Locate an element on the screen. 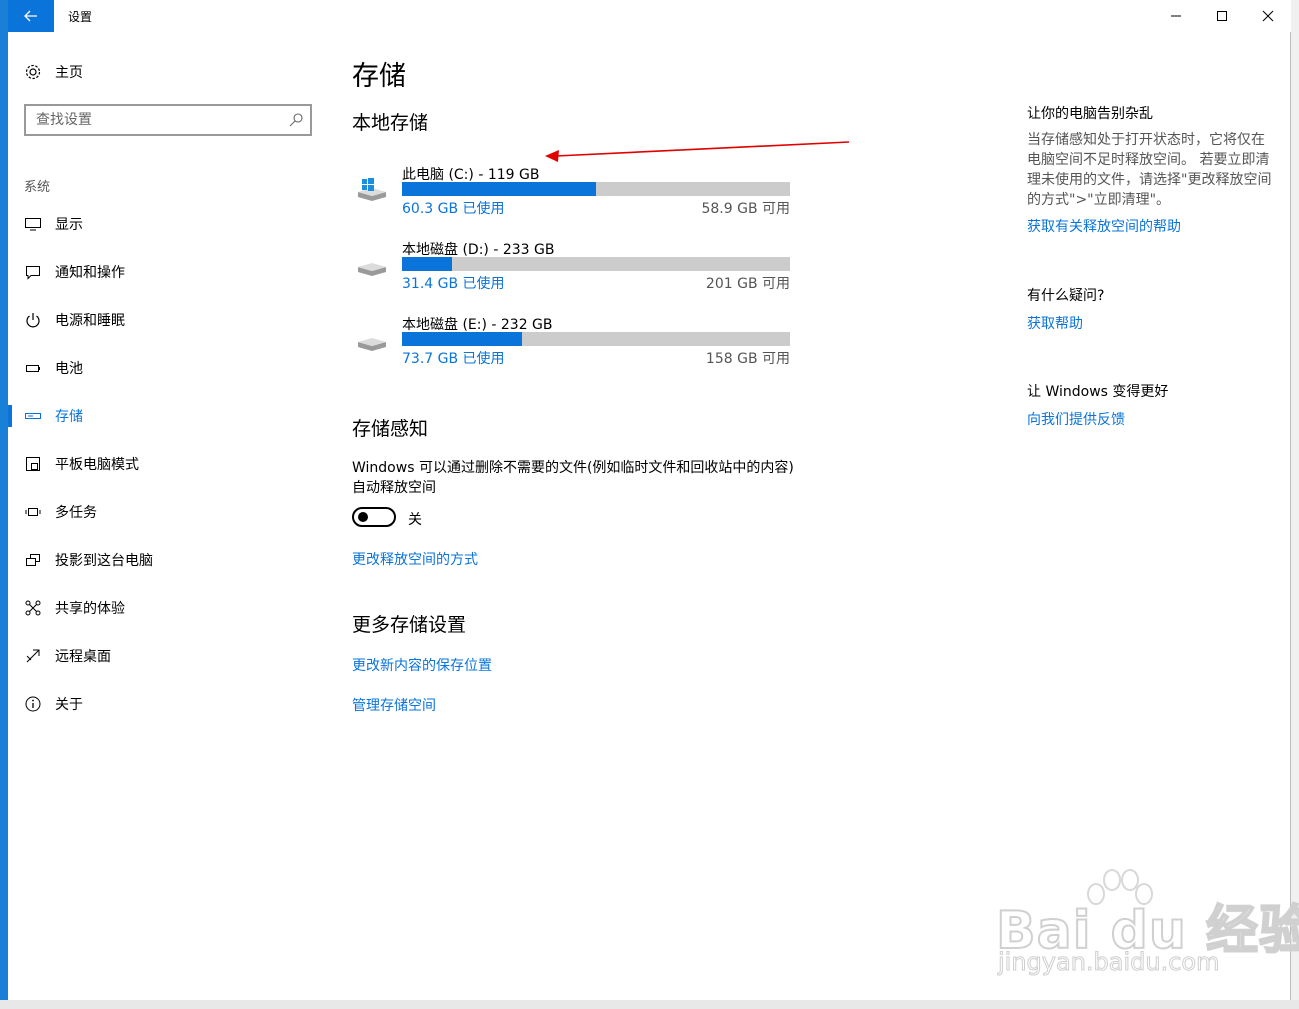 The height and width of the screenshot is (1009, 1299). maximize-button is located at coordinates (1222, 16).